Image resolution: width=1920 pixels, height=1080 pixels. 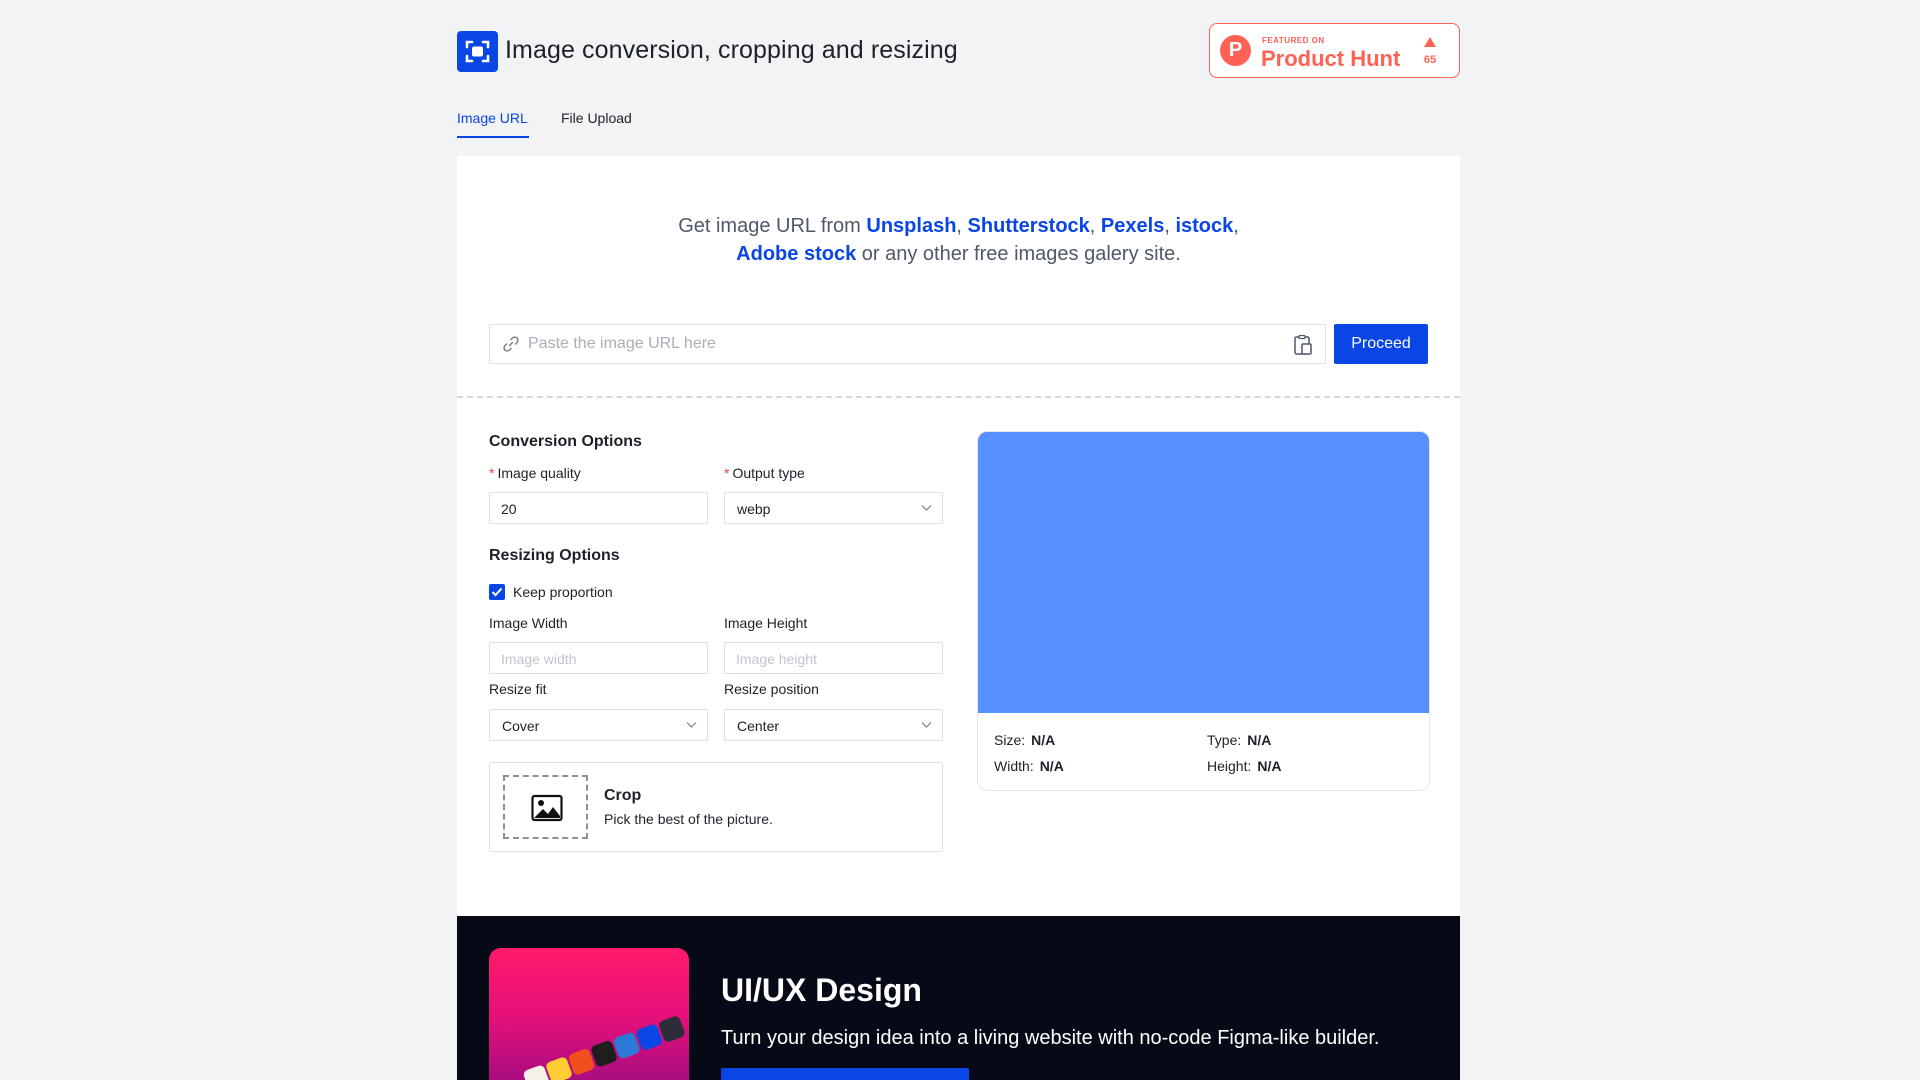 What do you see at coordinates (521, 726) in the screenshot?
I see `resize-fit-value: Cover` at bounding box center [521, 726].